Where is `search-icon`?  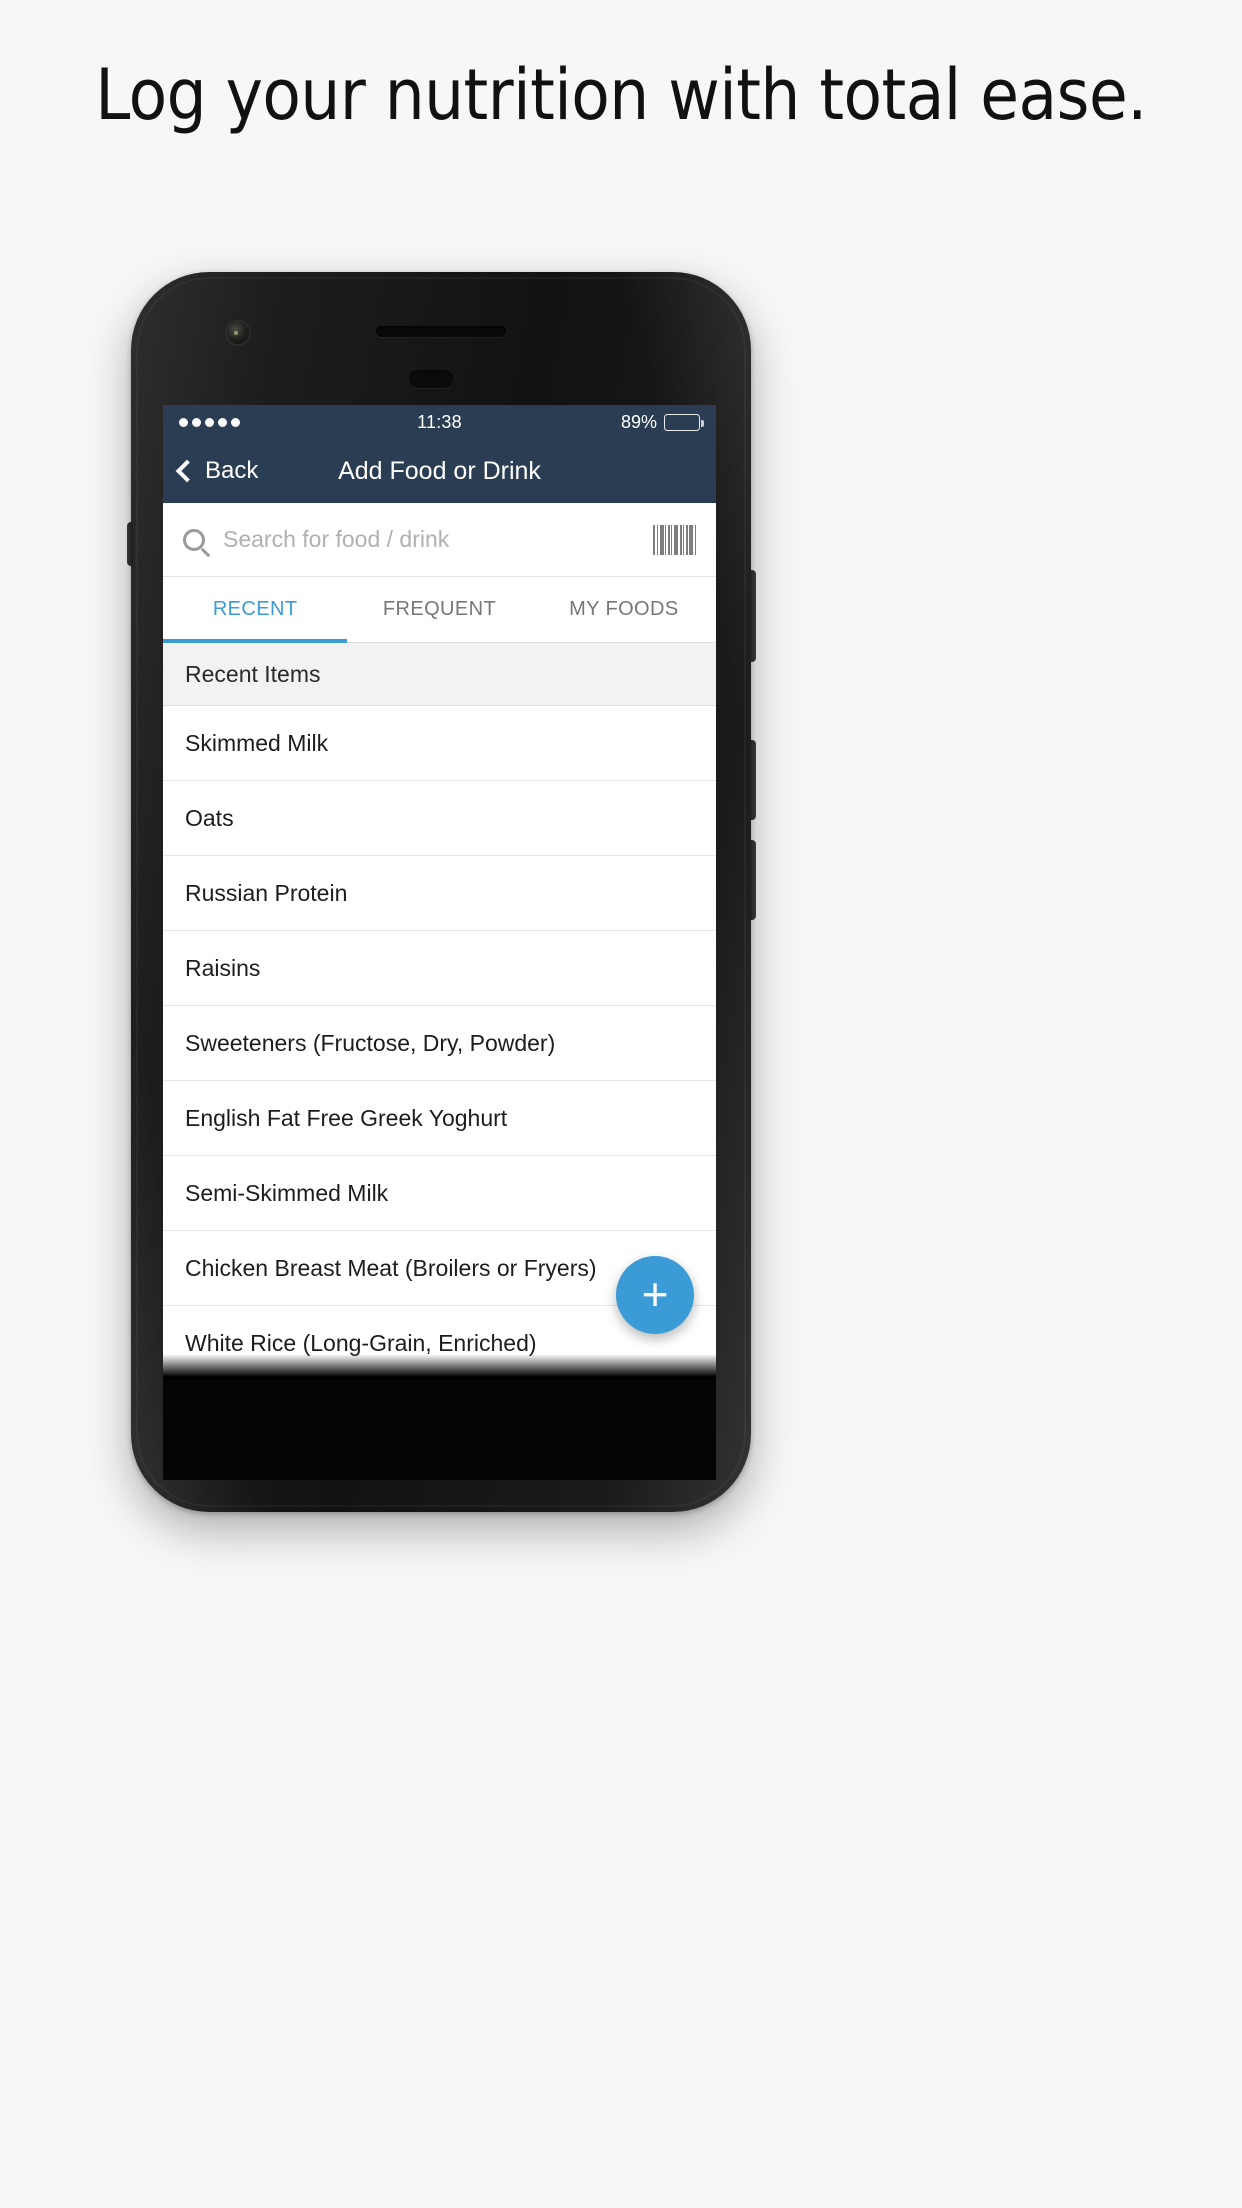
search-icon is located at coordinates (194, 539).